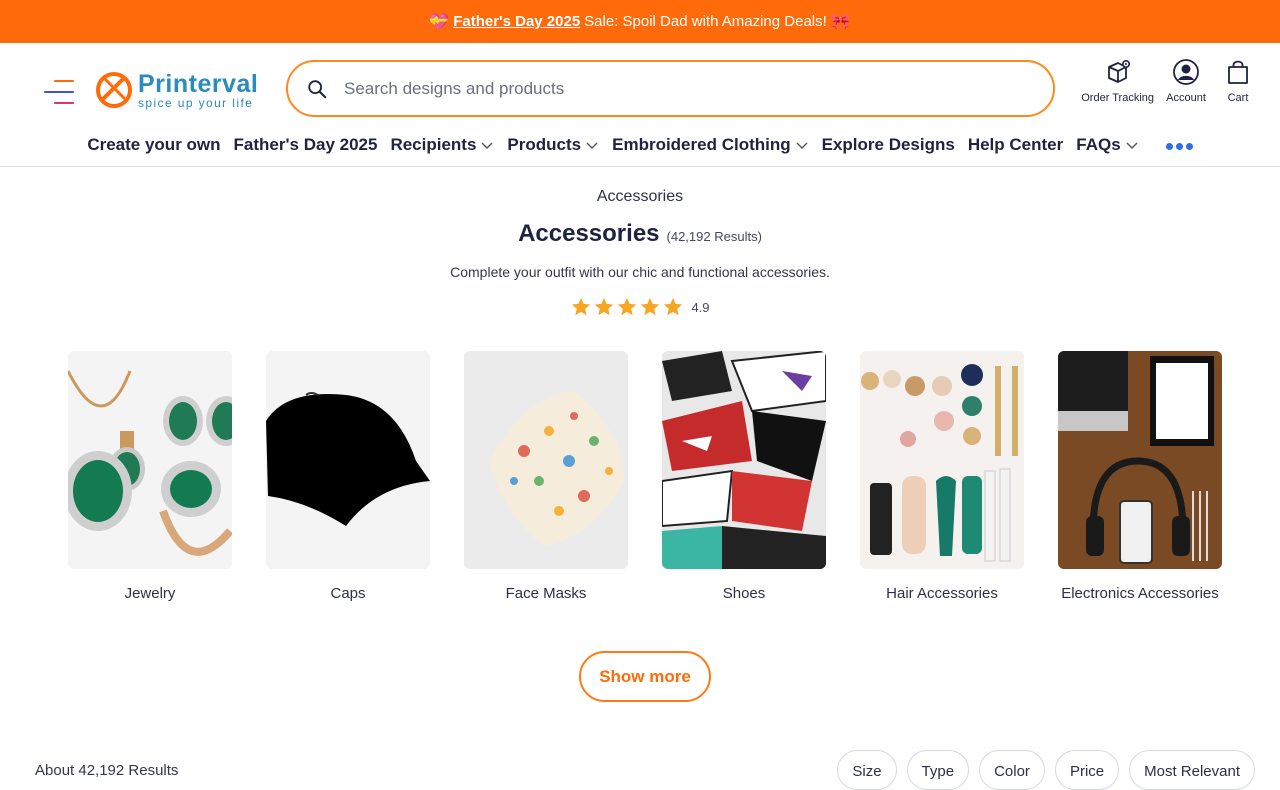 This screenshot has height=790, width=1280. What do you see at coordinates (867, 770) in the screenshot?
I see `filter-size: Size` at bounding box center [867, 770].